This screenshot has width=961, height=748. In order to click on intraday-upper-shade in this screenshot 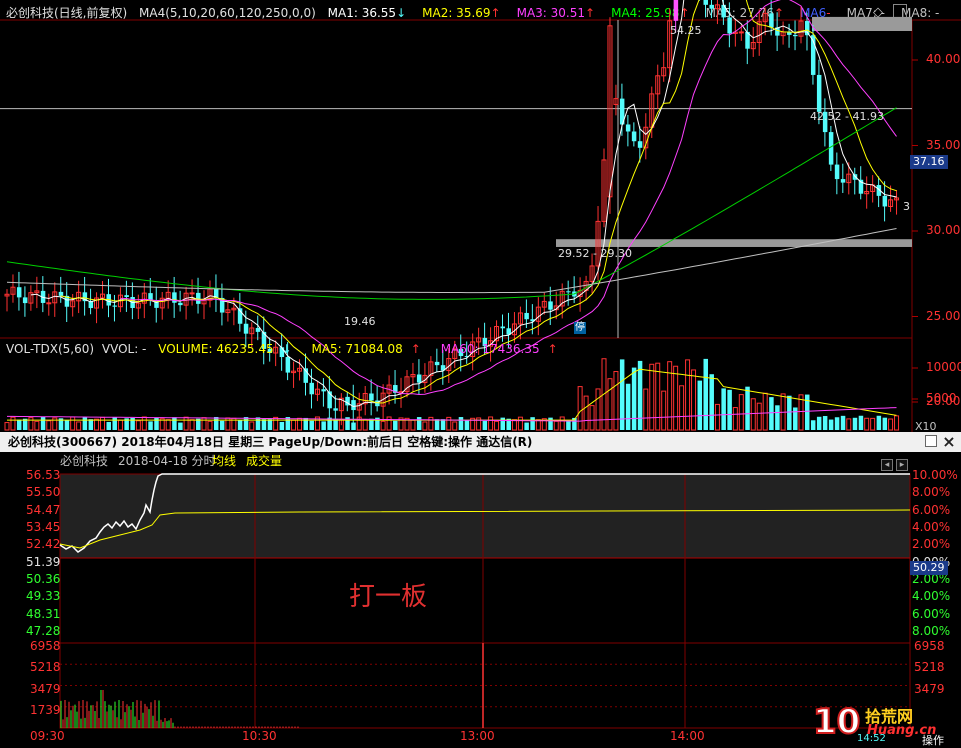, I will do `click(485, 516)`.